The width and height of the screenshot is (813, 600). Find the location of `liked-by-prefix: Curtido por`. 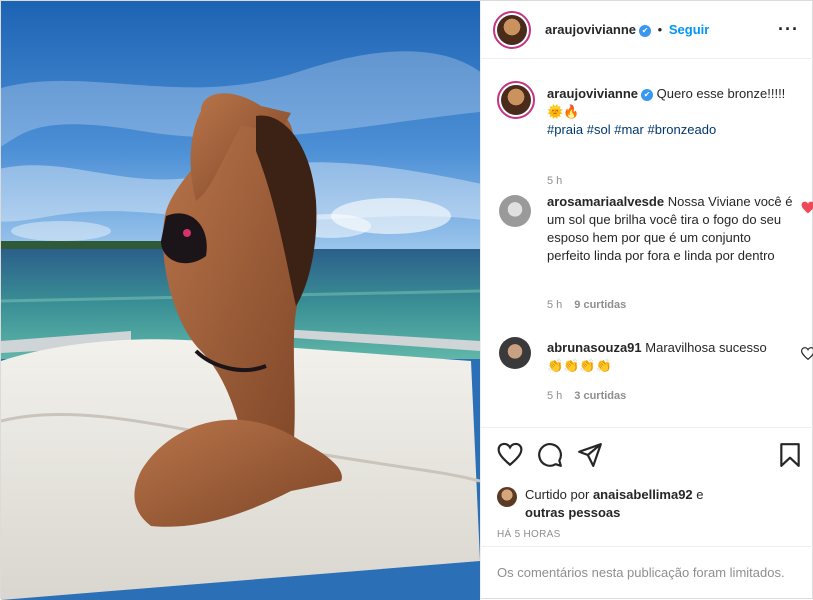

liked-by-prefix: Curtido por is located at coordinates (557, 494).